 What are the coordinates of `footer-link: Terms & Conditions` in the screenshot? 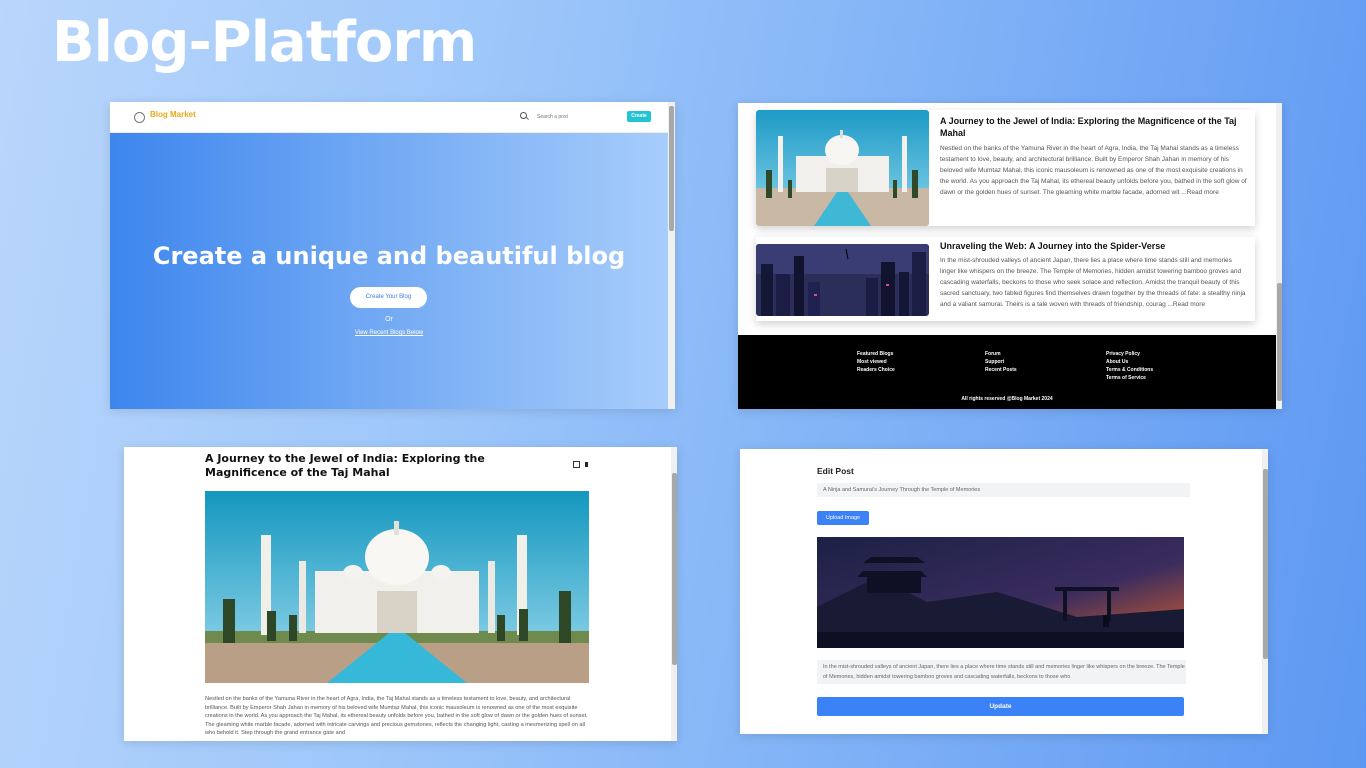 It's located at (1129, 370).